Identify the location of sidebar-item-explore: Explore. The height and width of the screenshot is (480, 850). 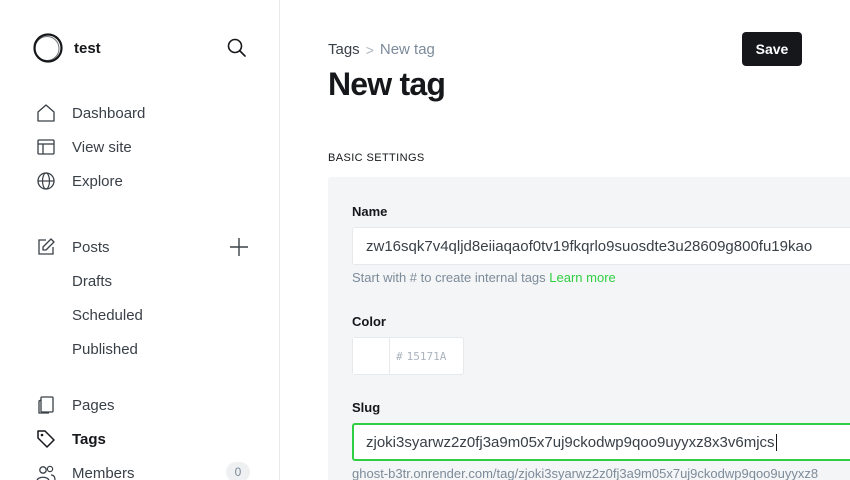
(79, 181).